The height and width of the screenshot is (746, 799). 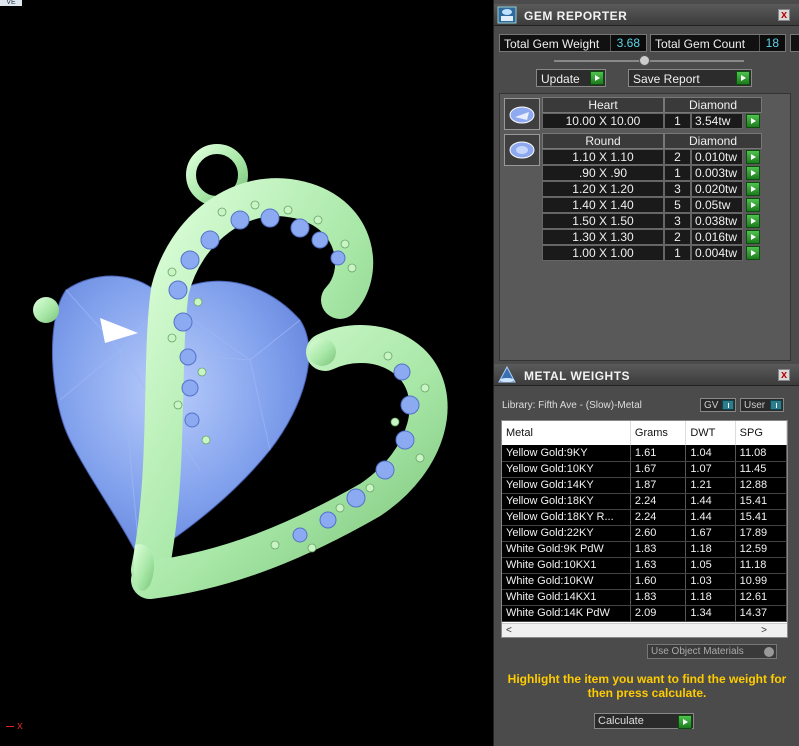 What do you see at coordinates (658, 613) in the screenshot?
I see `grams-cell: 2.09` at bounding box center [658, 613].